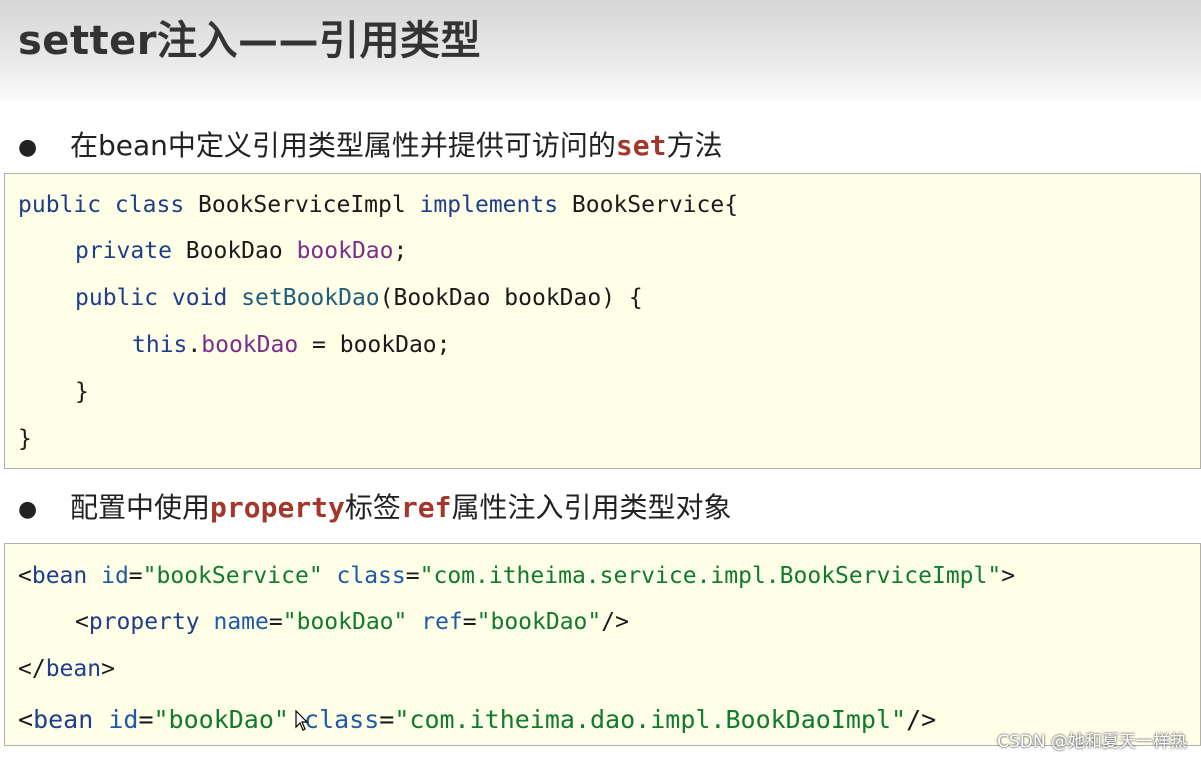 The image size is (1201, 758). I want to click on bullet-2-keyword-2: ref, so click(426, 507).